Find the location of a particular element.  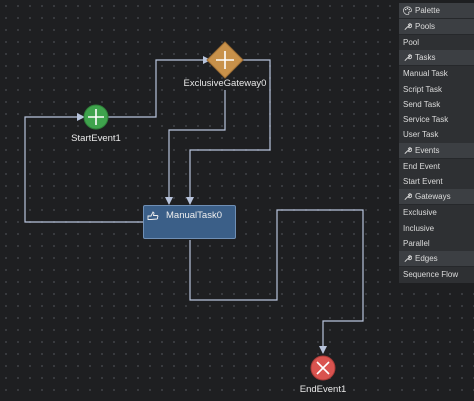

palette-section-pools: Pools is located at coordinates (436, 27).